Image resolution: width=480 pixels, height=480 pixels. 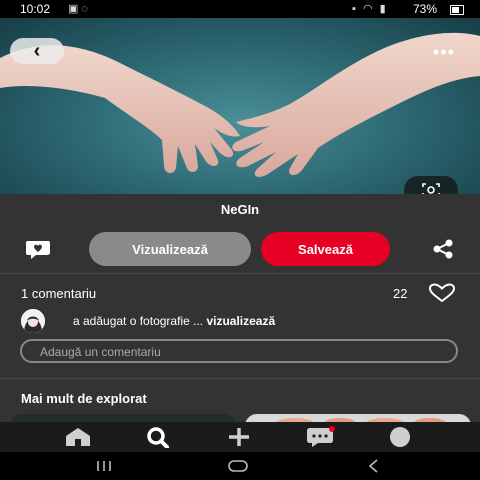 What do you see at coordinates (443, 249) in the screenshot?
I see `share-icon` at bounding box center [443, 249].